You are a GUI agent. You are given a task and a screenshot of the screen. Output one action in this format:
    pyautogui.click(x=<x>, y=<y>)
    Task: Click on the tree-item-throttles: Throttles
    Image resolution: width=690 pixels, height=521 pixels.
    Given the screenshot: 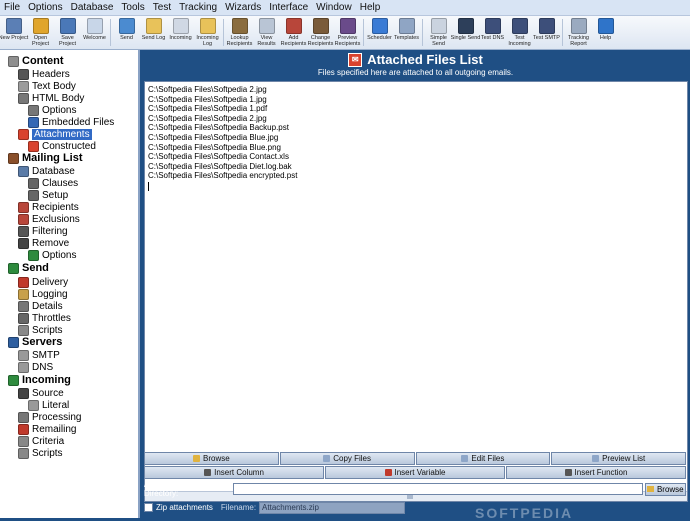 What is the action you would take?
    pyautogui.click(x=44, y=318)
    